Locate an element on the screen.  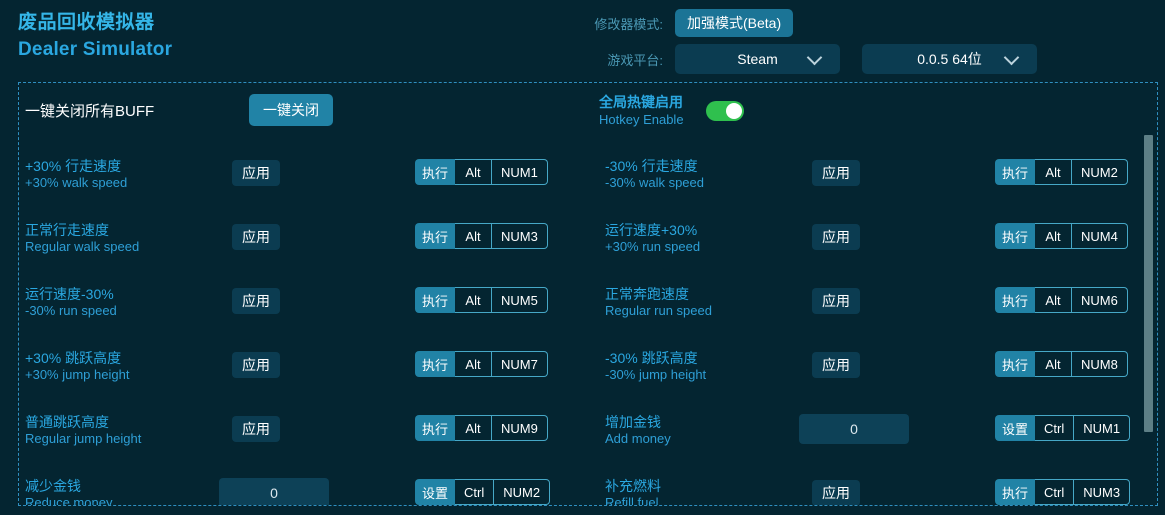
hotkey-main-key: NUM5 is located at coordinates (519, 300).